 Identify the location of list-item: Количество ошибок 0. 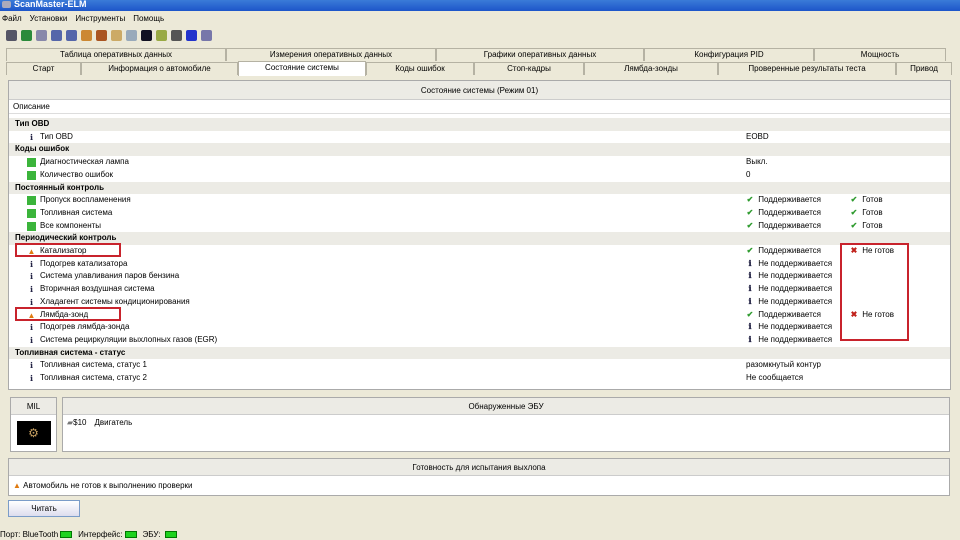
(479, 175).